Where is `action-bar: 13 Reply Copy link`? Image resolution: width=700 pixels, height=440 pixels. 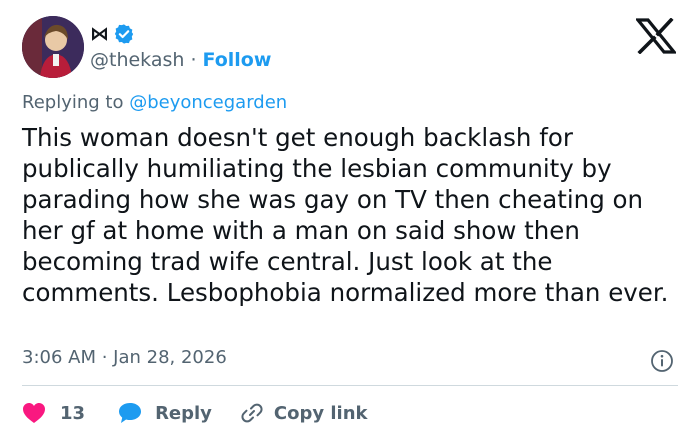
action-bar: 13 Reply Copy link is located at coordinates (195, 413).